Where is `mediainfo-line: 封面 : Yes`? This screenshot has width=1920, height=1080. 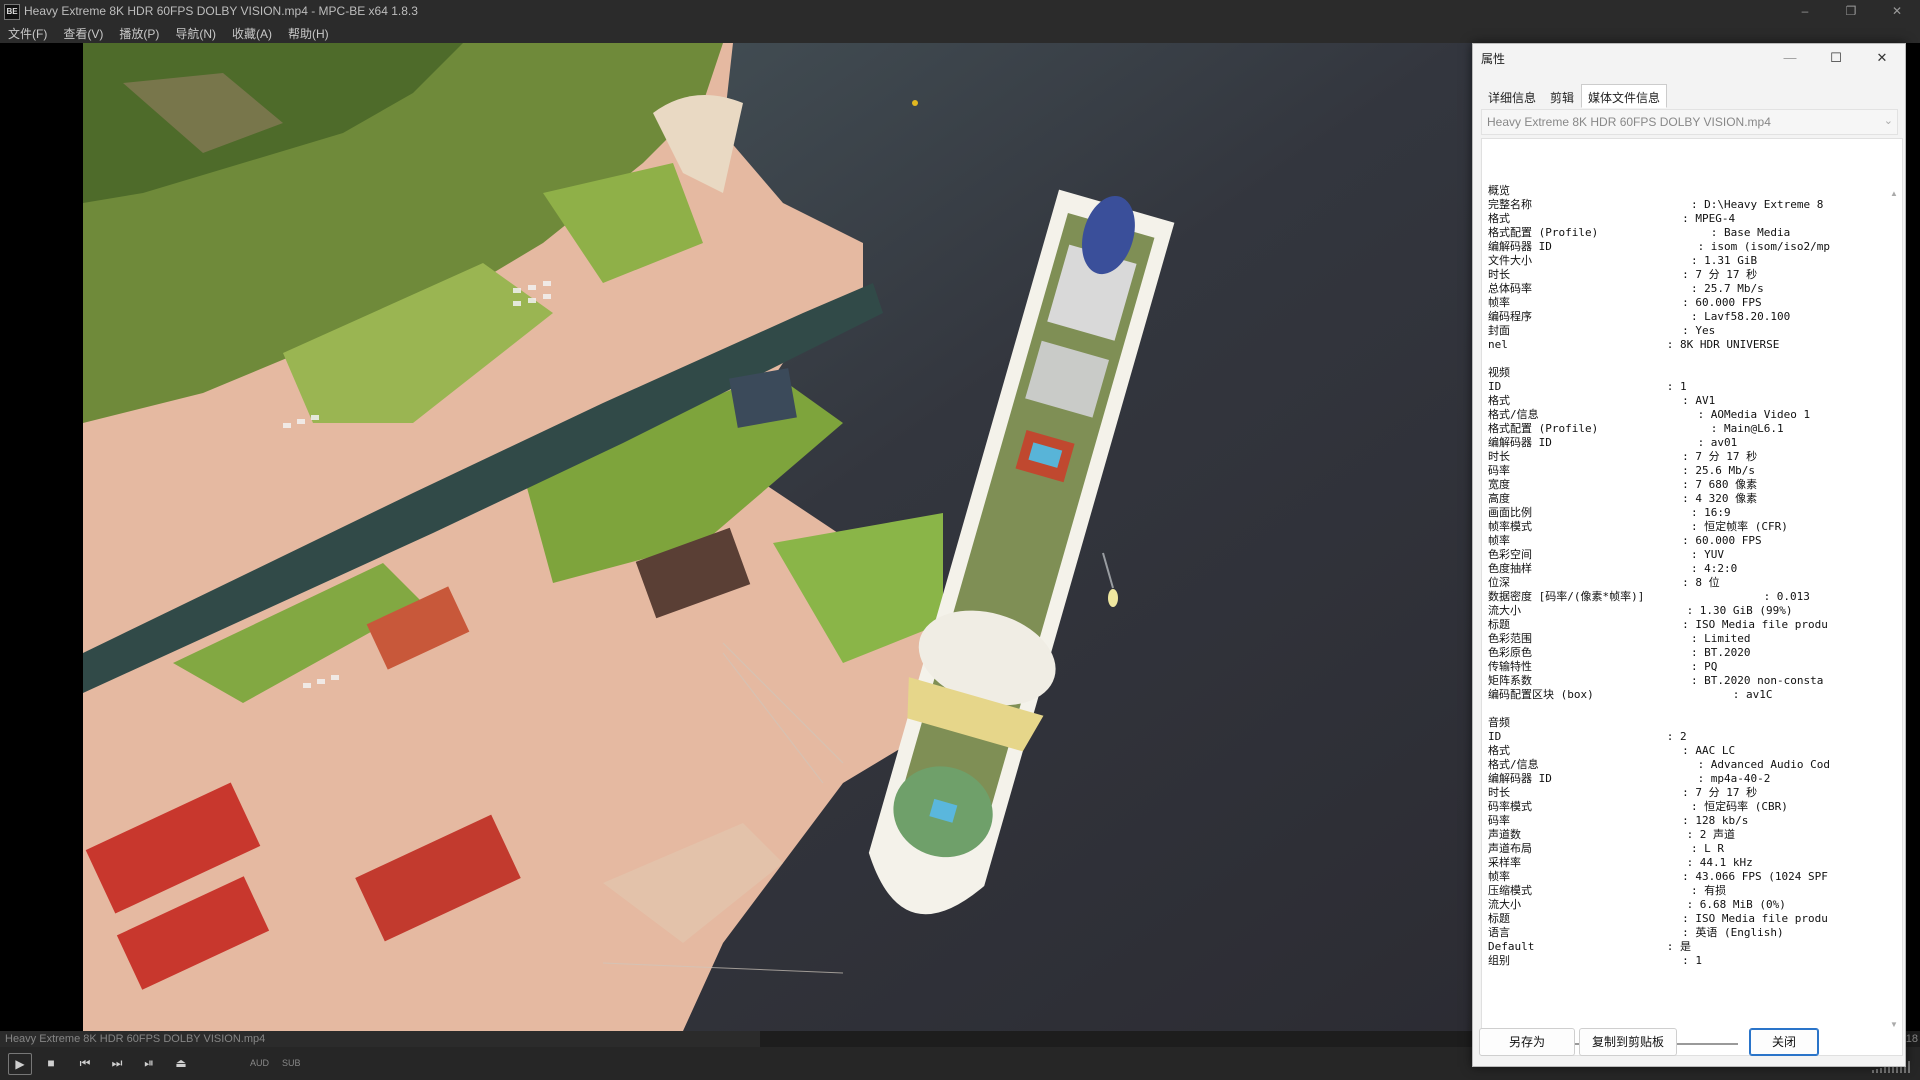
mediainfo-line: 封面 : Yes is located at coordinates (1602, 330).